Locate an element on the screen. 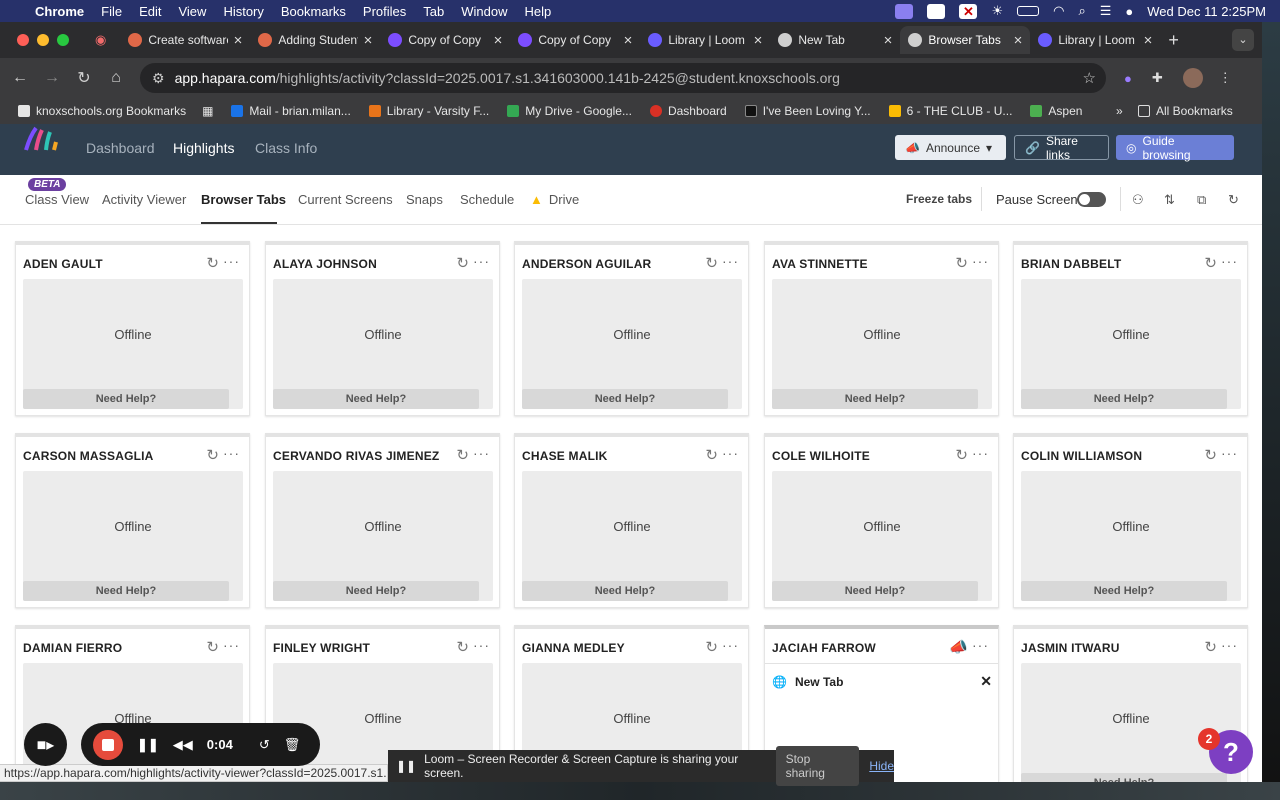 Image resolution: width=1280 pixels, height=800 pixels. back-icon: ← is located at coordinates (20, 78).